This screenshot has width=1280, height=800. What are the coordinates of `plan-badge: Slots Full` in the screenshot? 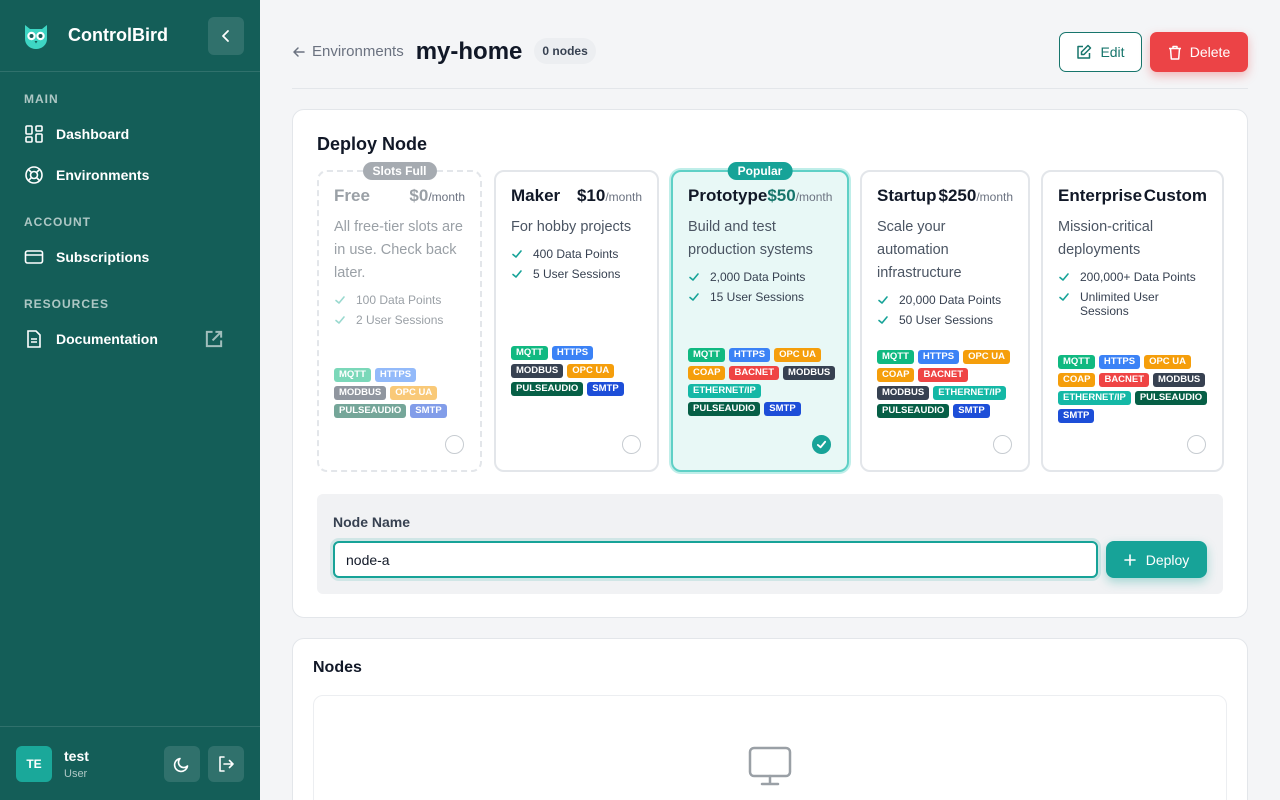 It's located at (399, 171).